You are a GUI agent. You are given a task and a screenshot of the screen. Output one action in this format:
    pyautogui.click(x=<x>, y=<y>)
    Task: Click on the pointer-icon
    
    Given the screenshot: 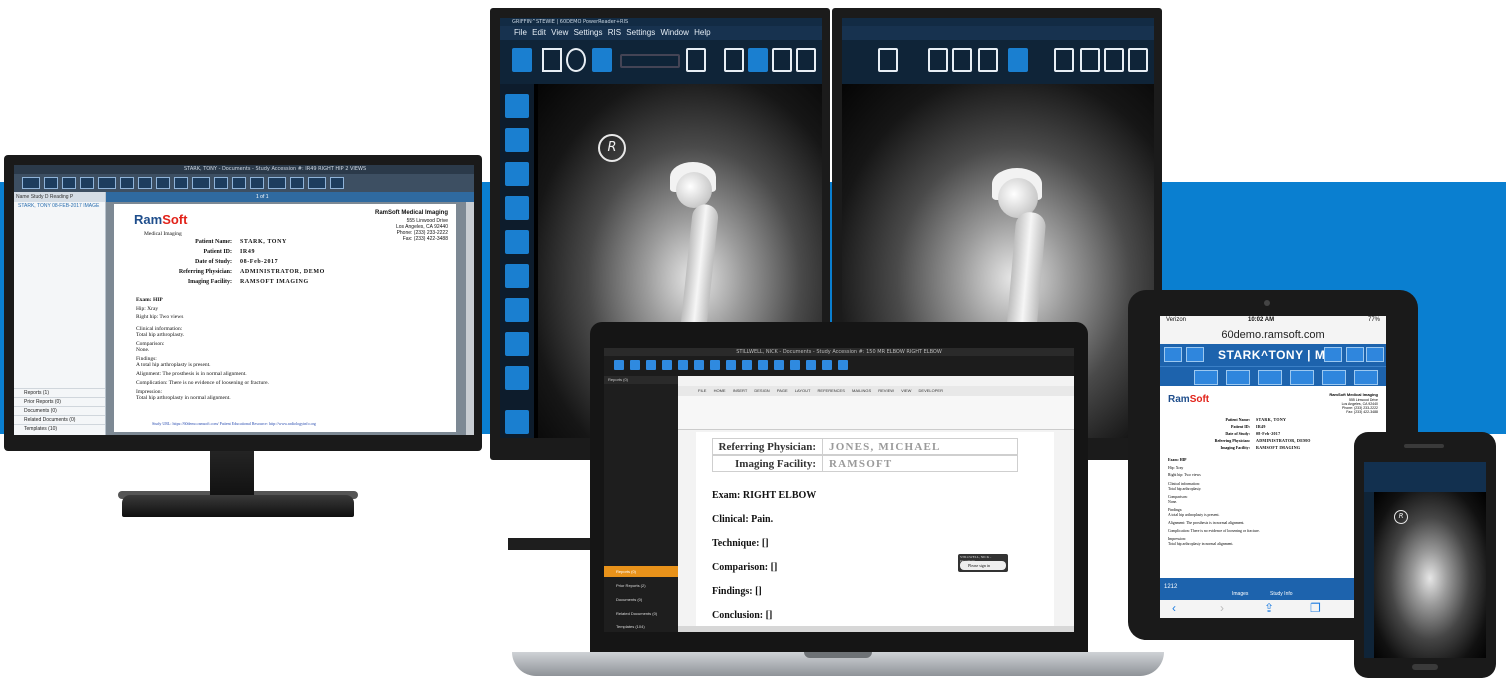 What is the action you would take?
    pyautogui.click(x=517, y=140)
    